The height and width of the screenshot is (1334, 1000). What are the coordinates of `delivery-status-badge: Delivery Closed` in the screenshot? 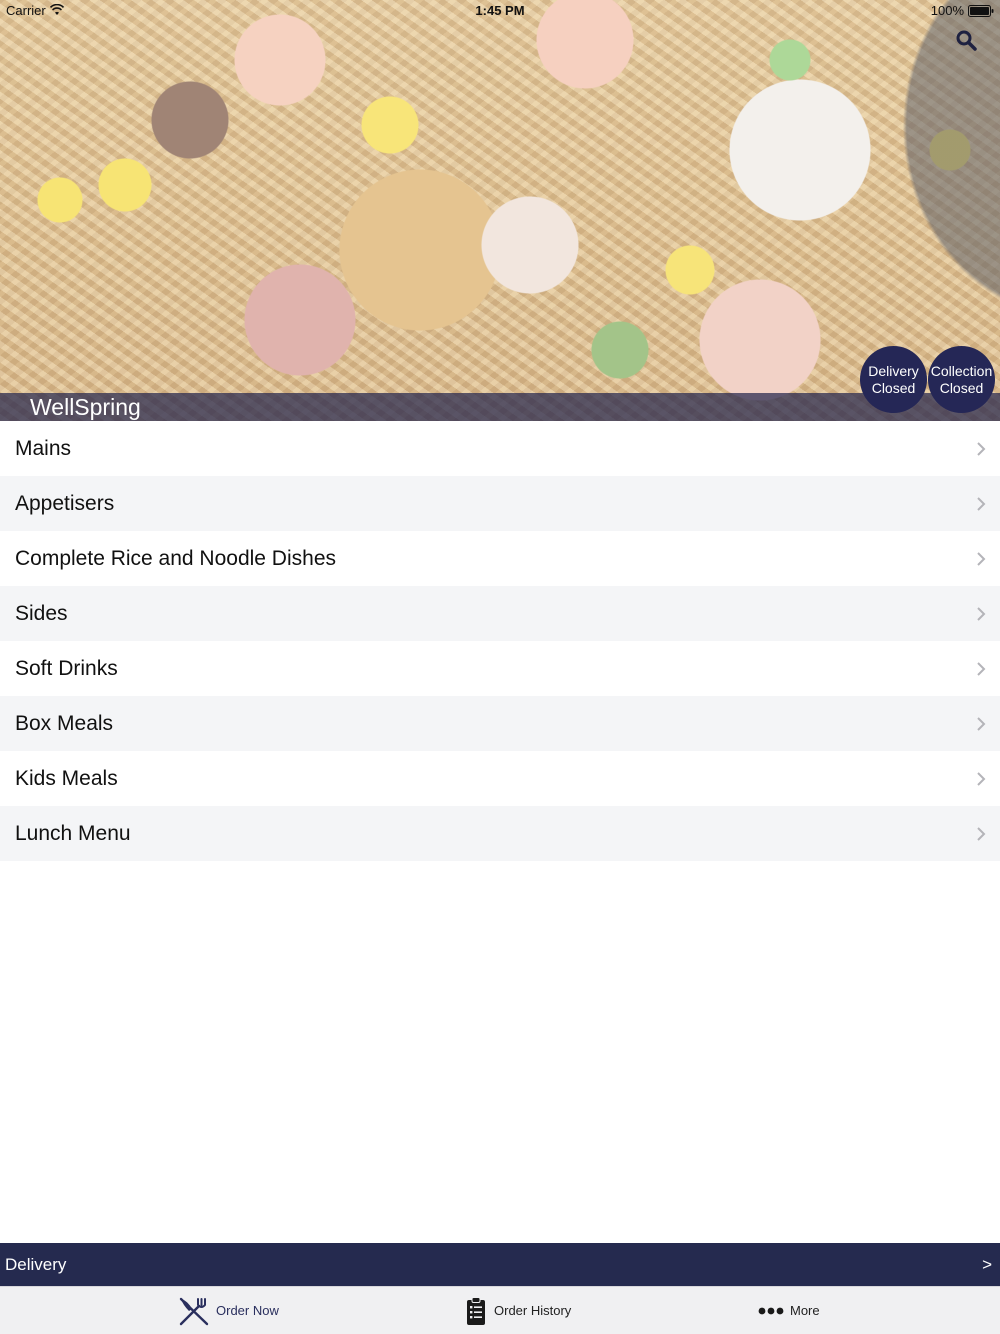 It's located at (893, 379).